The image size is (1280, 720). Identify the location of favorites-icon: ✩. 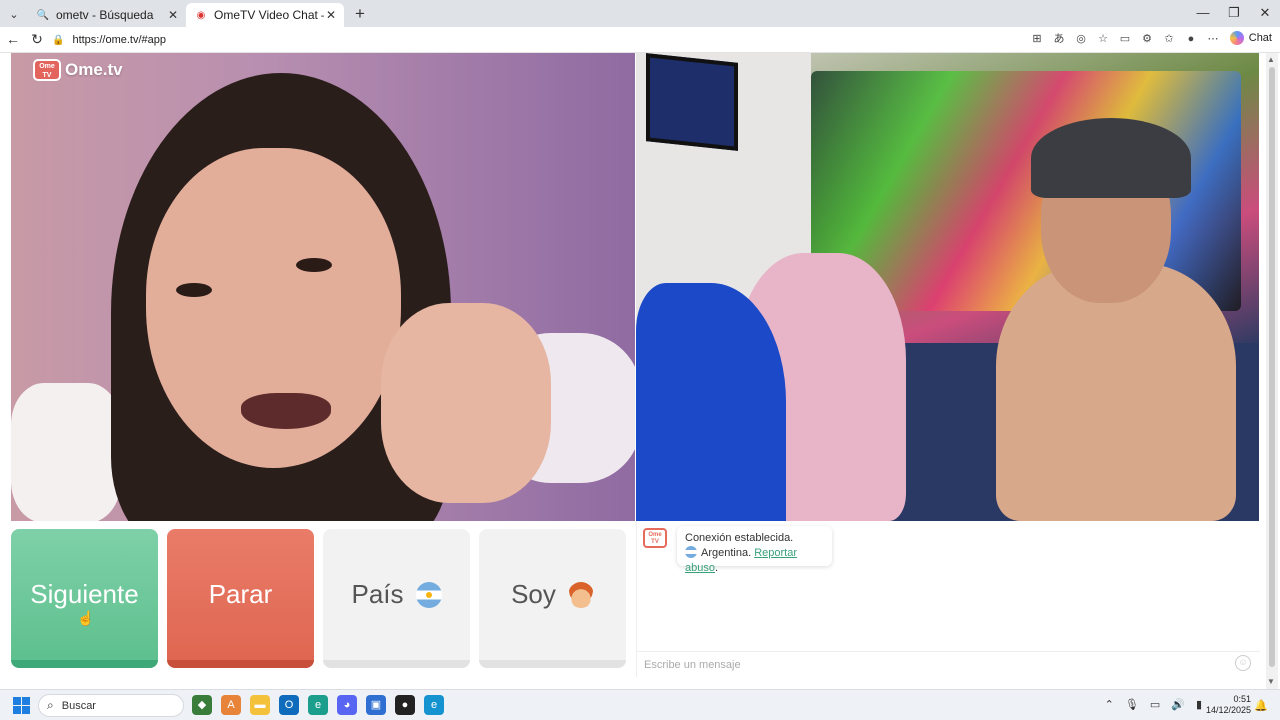
(1169, 39).